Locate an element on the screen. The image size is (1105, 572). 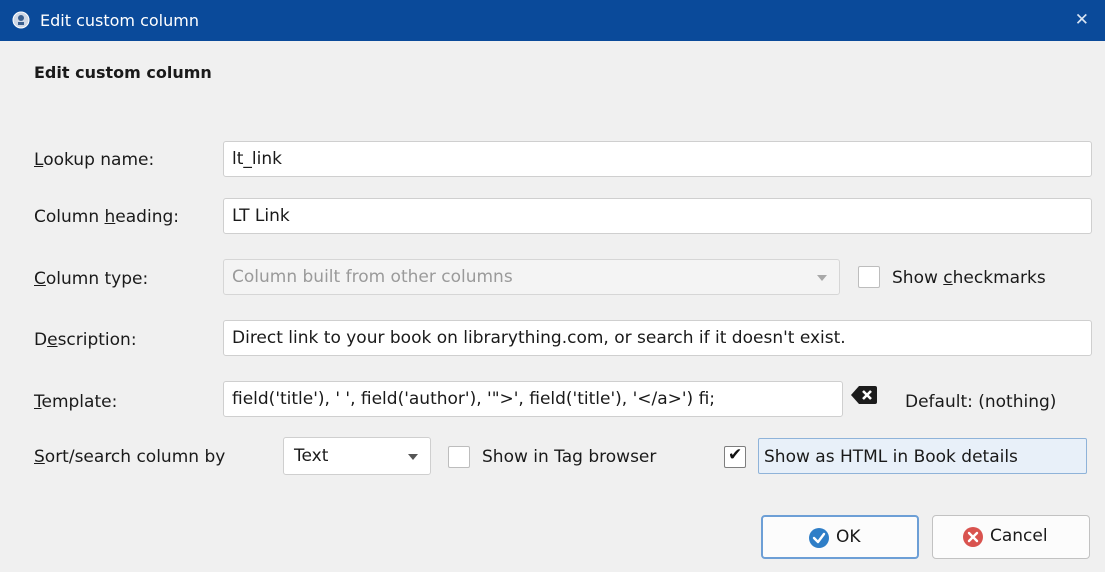
template-default-text: Default: (nothing) is located at coordinates (981, 402).